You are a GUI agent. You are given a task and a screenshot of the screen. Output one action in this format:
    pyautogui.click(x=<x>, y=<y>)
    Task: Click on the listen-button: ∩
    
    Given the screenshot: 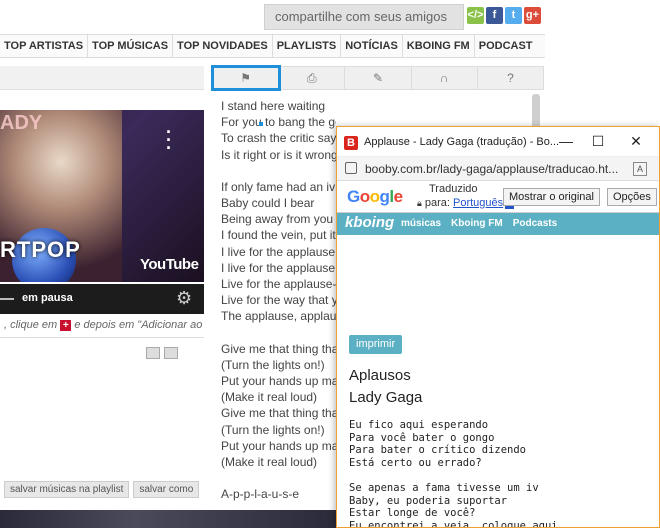 What is the action you would take?
    pyautogui.click(x=445, y=78)
    